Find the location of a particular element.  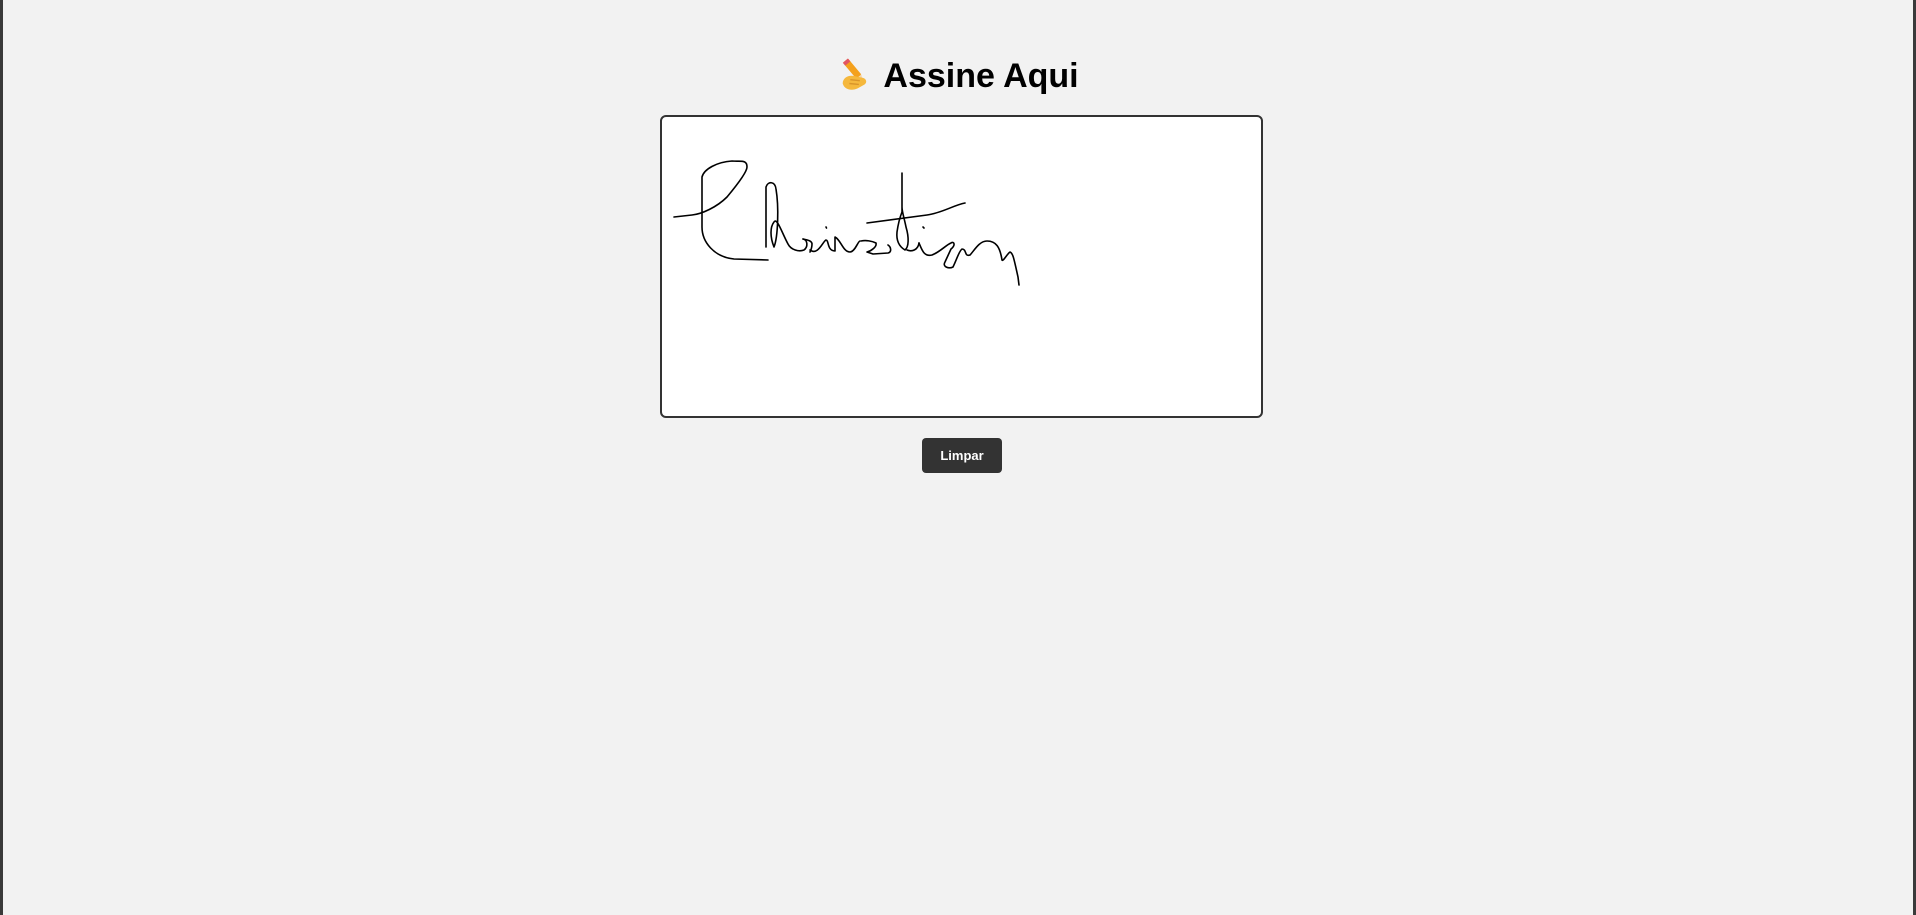

writing-hand-icon is located at coordinates (855, 74).